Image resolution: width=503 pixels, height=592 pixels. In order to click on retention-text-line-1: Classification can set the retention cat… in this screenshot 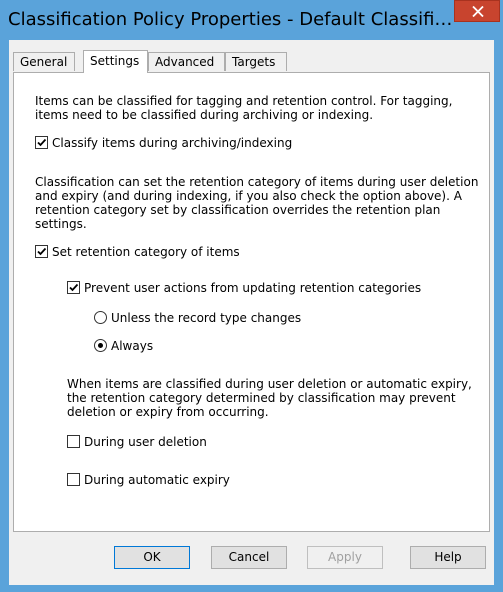, I will do `click(257, 182)`.